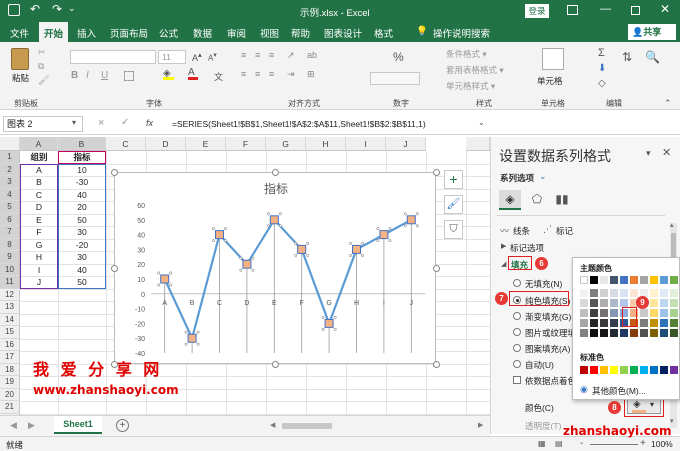  What do you see at coordinates (503, 264) in the screenshot?
I see `fill-section-arrow-icon: ◢` at bounding box center [503, 264].